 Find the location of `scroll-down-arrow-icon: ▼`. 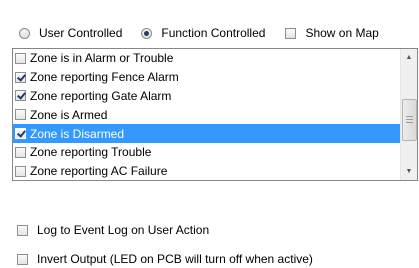

scroll-down-arrow-icon: ▼ is located at coordinates (409, 171).